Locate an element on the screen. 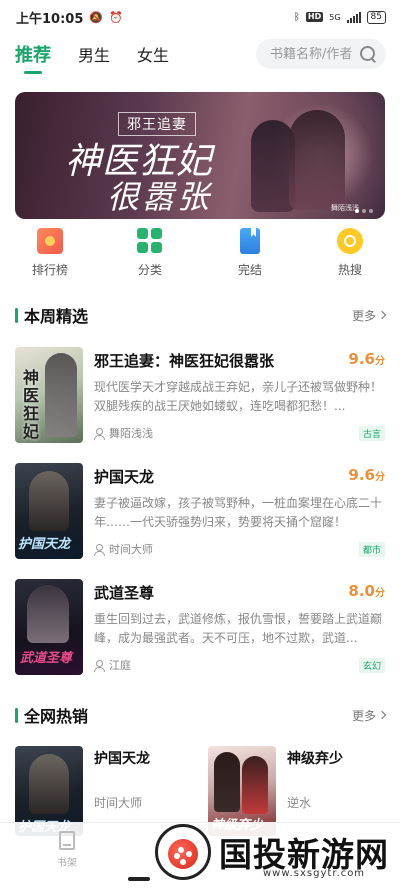  watermark-logo-icon is located at coordinates (183, 852).